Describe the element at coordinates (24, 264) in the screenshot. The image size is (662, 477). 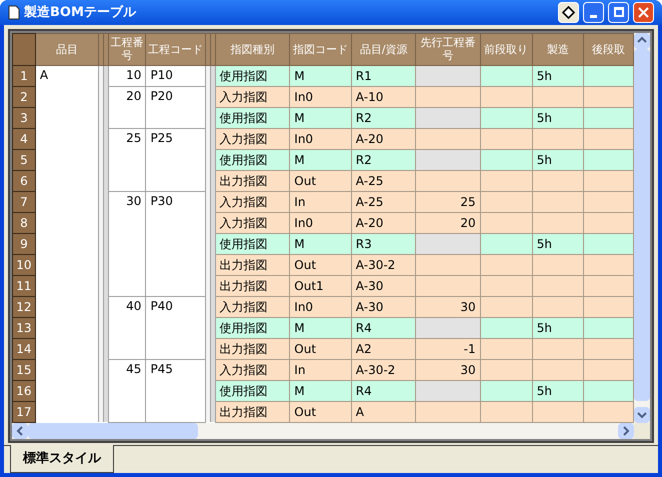
I see `row-number: 10` at that location.